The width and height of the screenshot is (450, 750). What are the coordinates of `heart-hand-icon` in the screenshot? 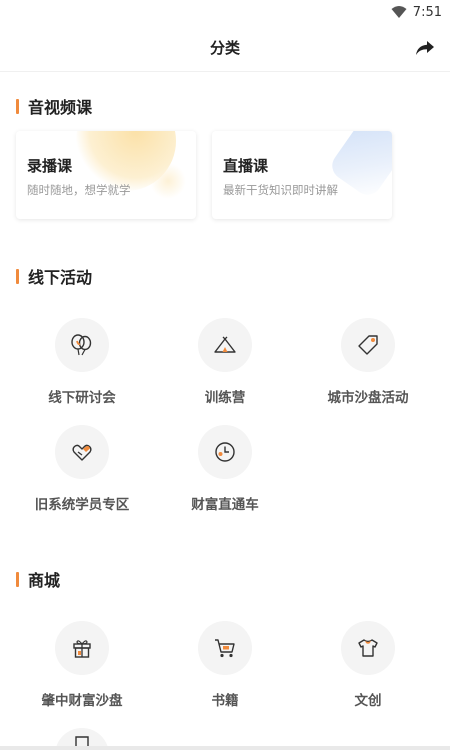 It's located at (82, 452).